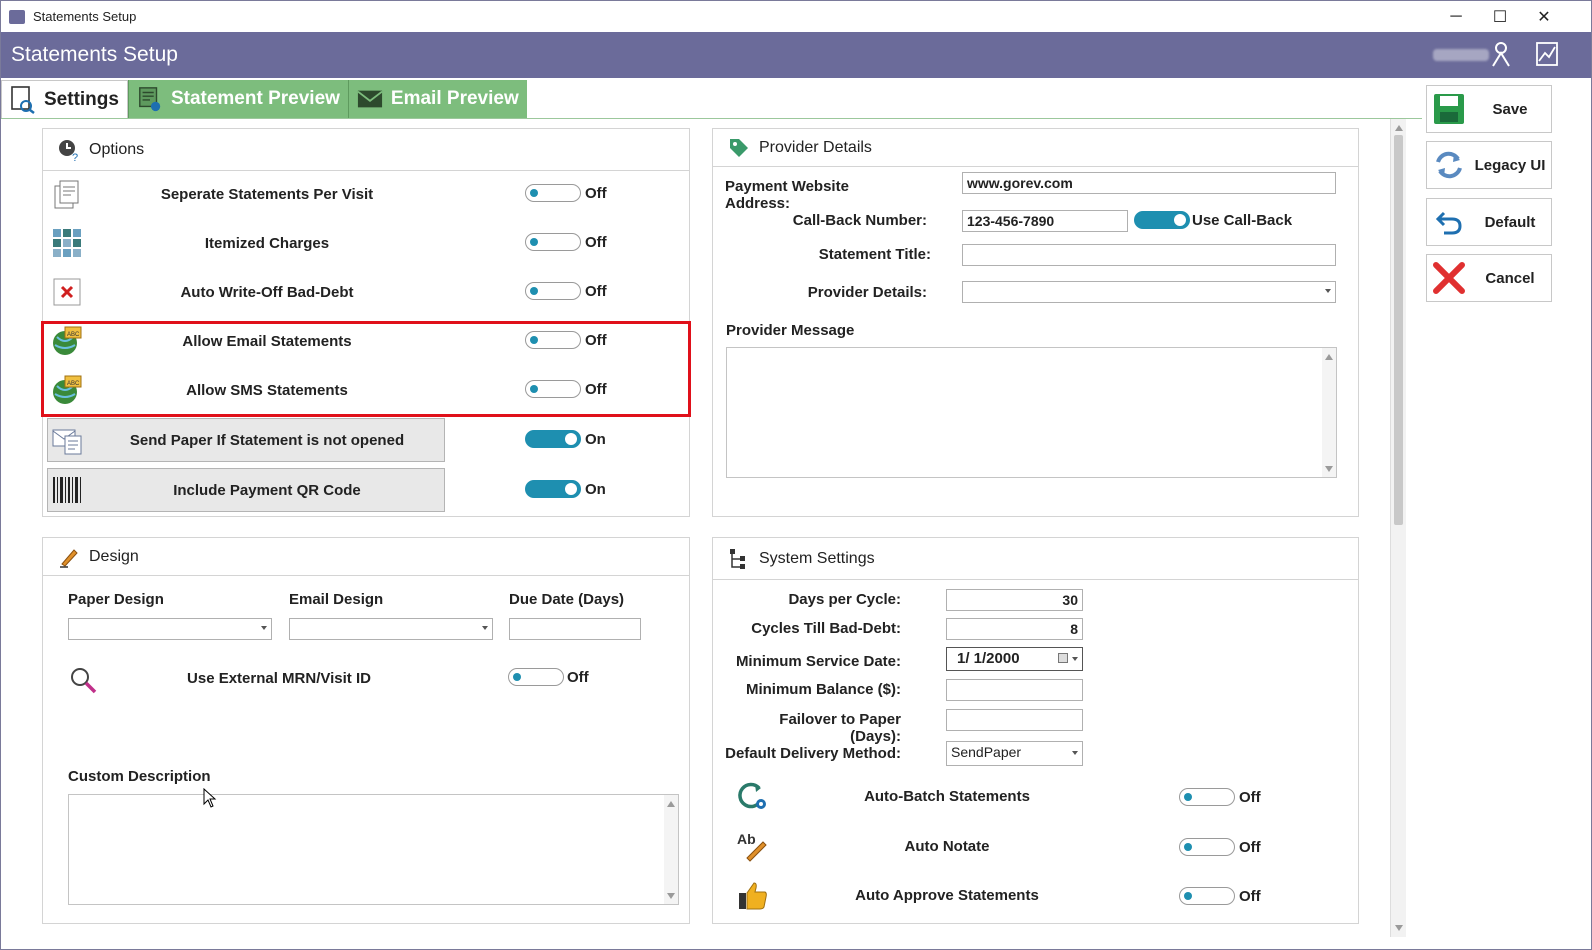 The height and width of the screenshot is (950, 1592). I want to click on clock-question-icon: ?, so click(69, 150).